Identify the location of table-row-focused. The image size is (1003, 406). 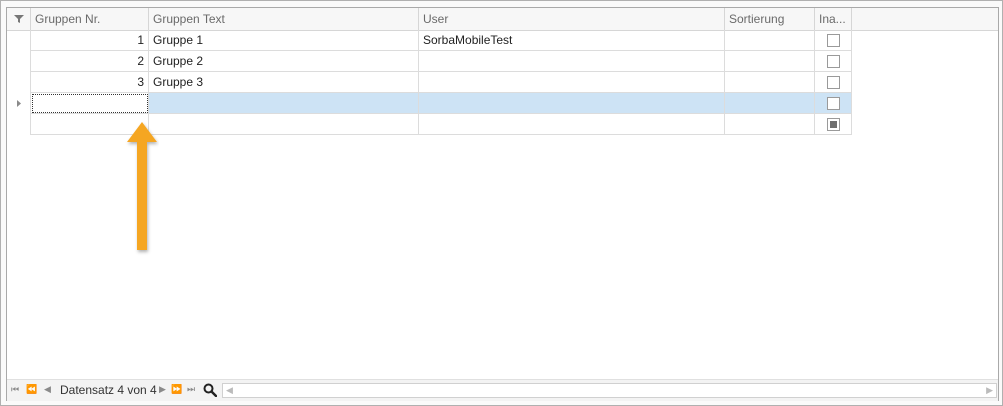
(429, 103).